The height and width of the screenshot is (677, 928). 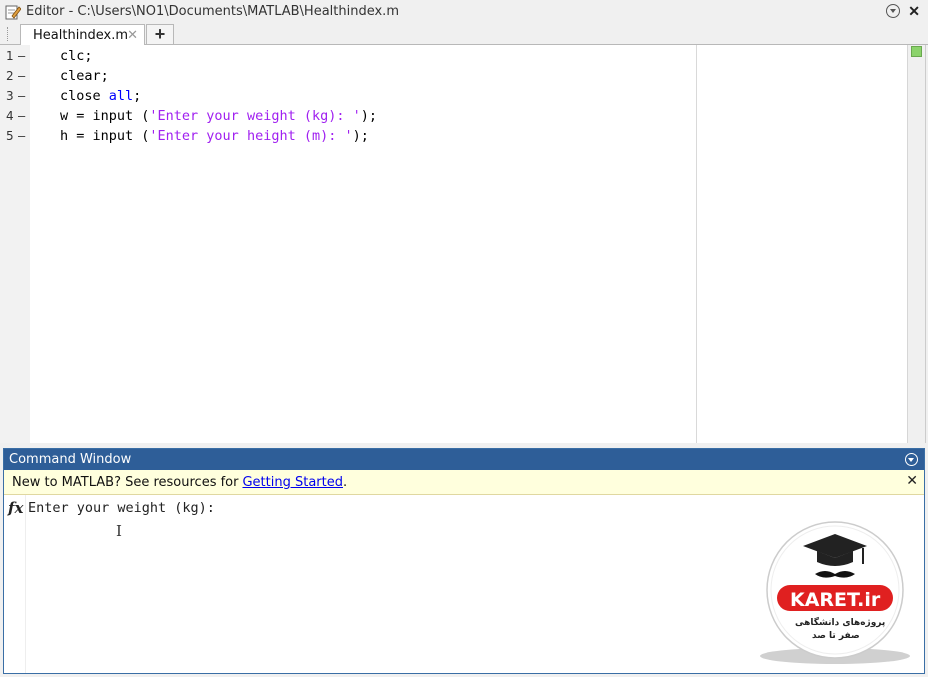 What do you see at coordinates (340, 76) in the screenshot?
I see `code-line-2: 2 – clear;` at bounding box center [340, 76].